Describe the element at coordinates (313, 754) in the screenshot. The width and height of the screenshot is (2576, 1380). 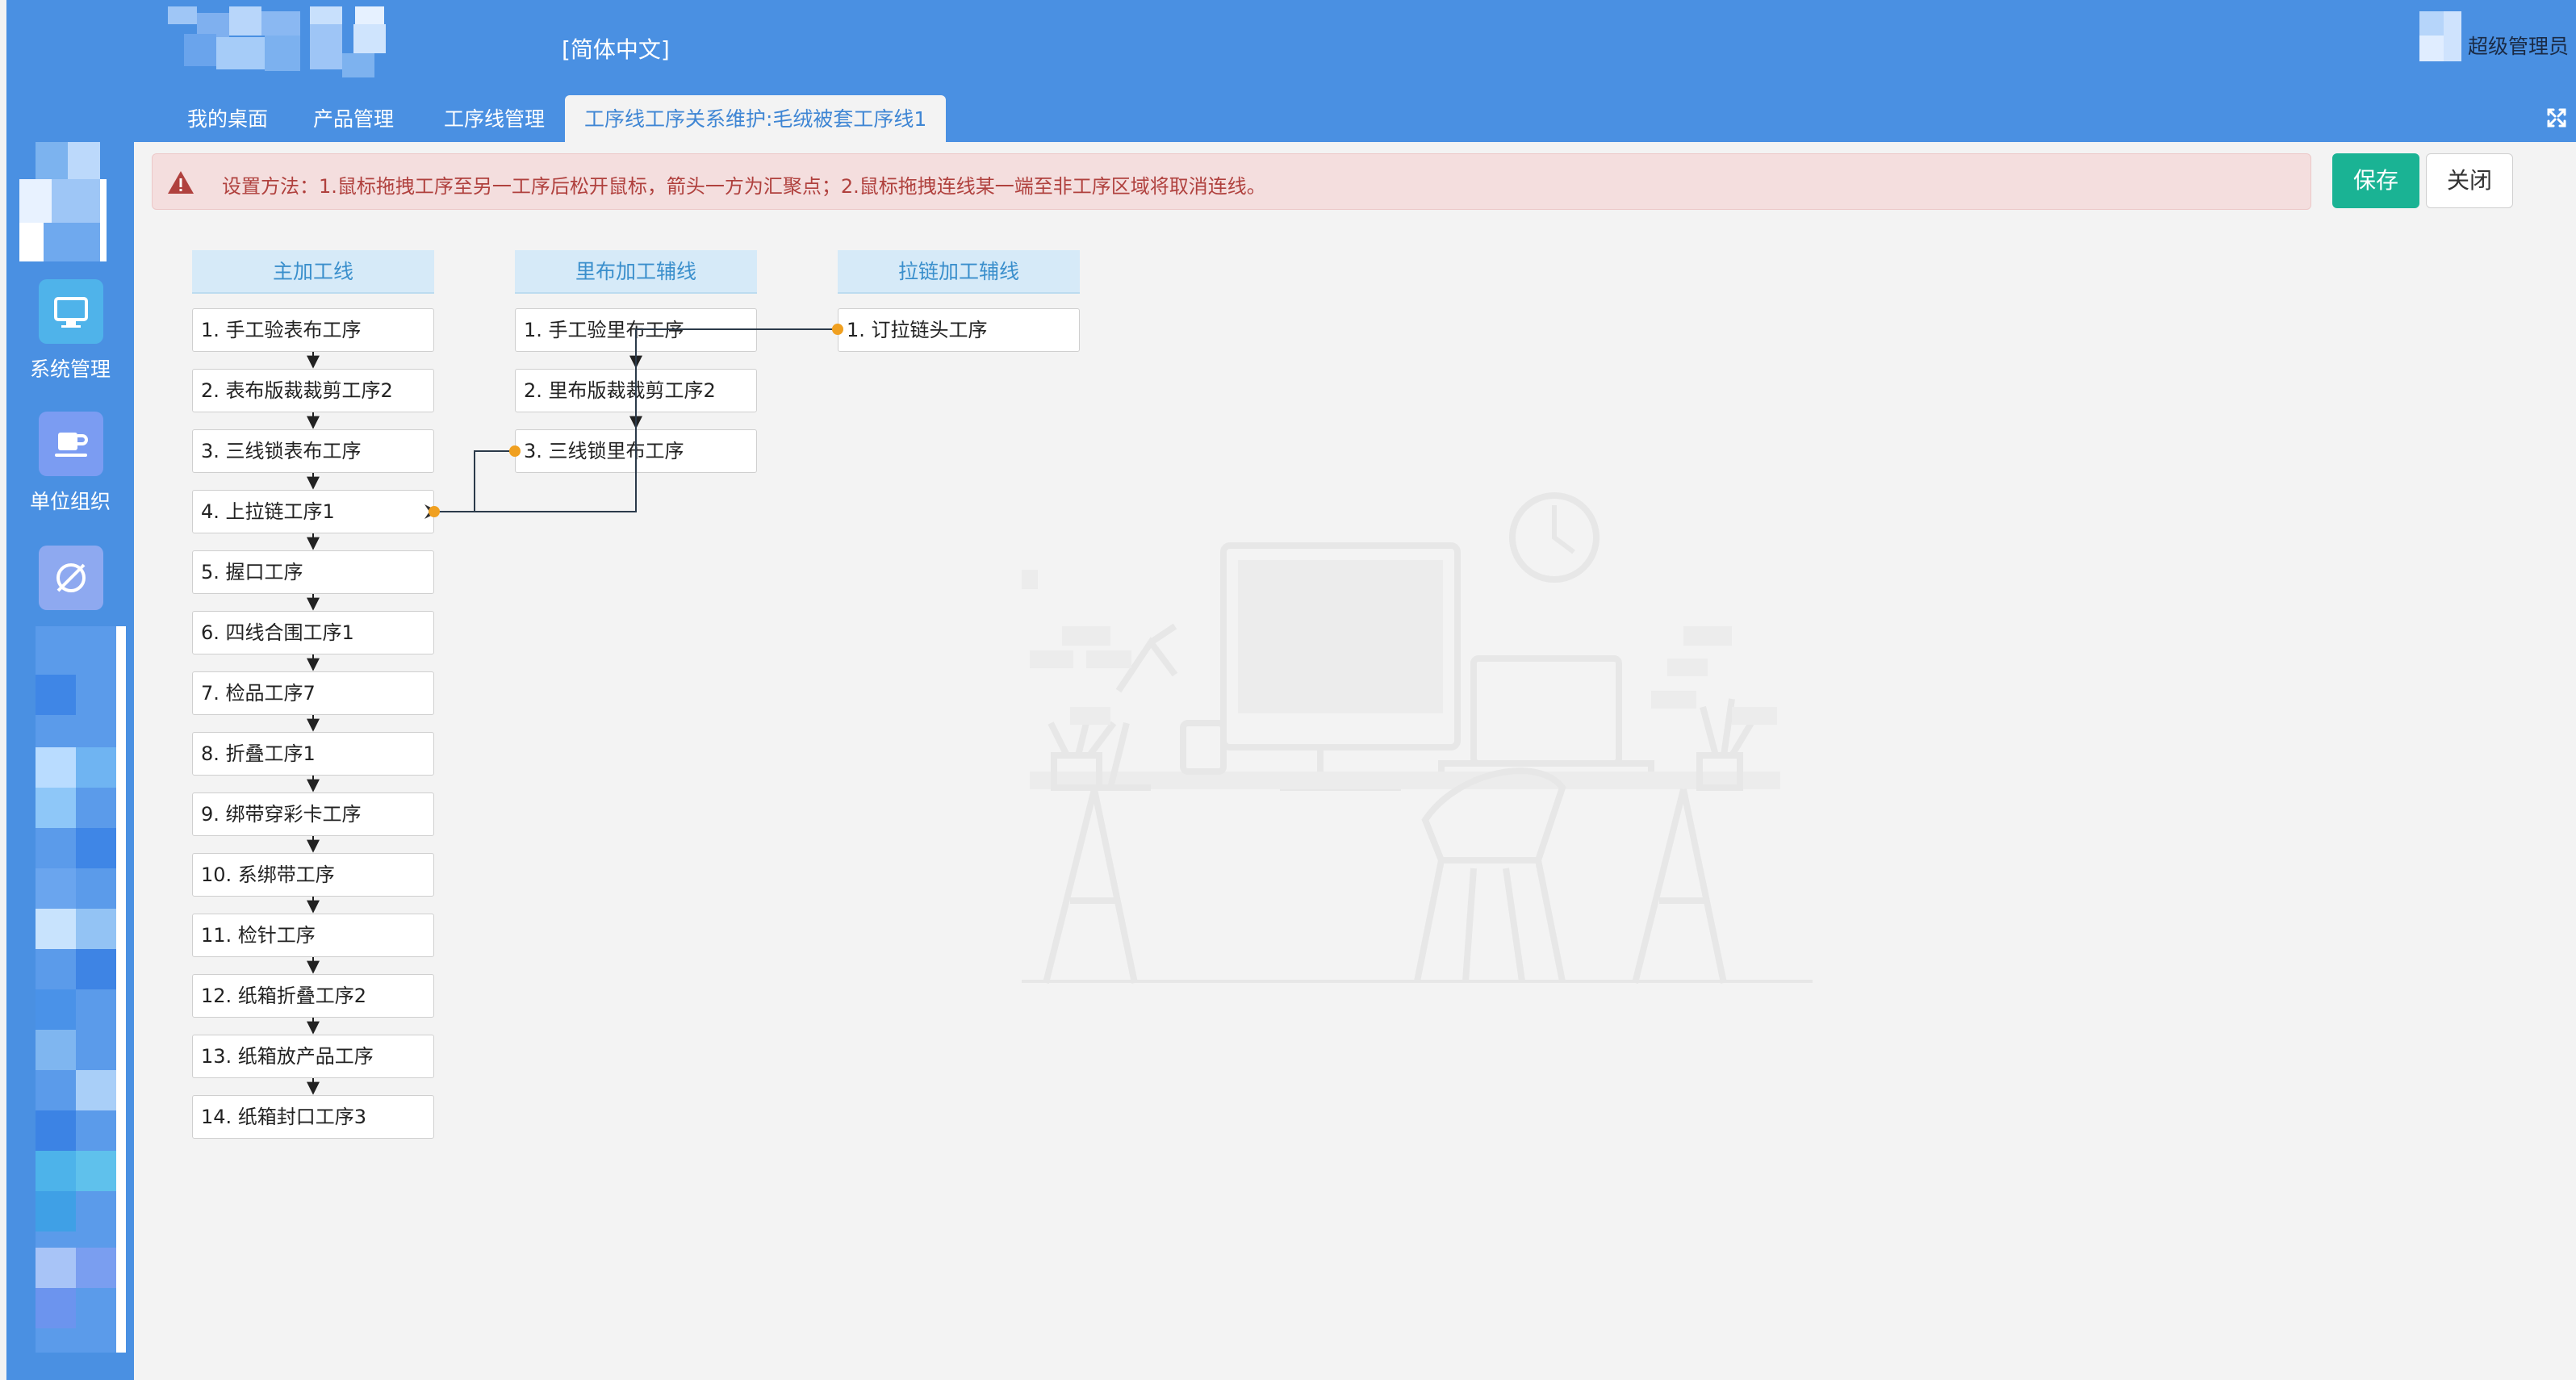
I see `process-node: 8. 折叠工序1` at that location.